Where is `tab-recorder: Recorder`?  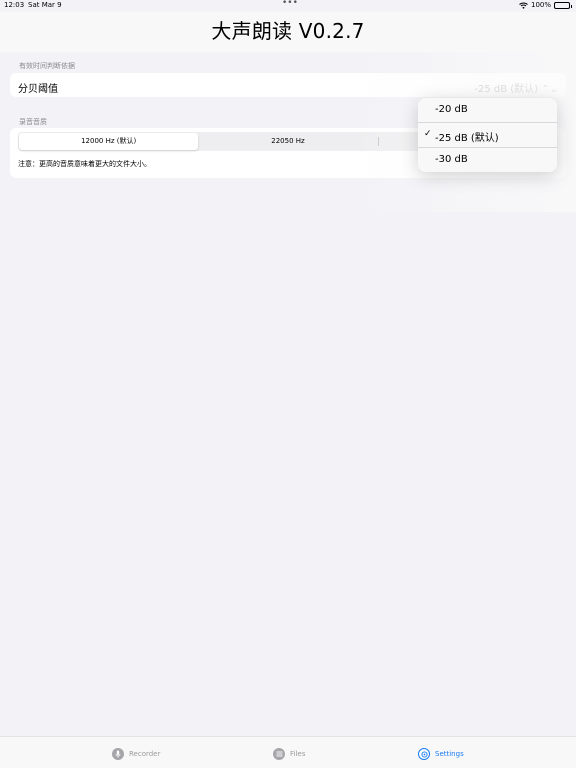 tab-recorder: Recorder is located at coordinates (136, 754).